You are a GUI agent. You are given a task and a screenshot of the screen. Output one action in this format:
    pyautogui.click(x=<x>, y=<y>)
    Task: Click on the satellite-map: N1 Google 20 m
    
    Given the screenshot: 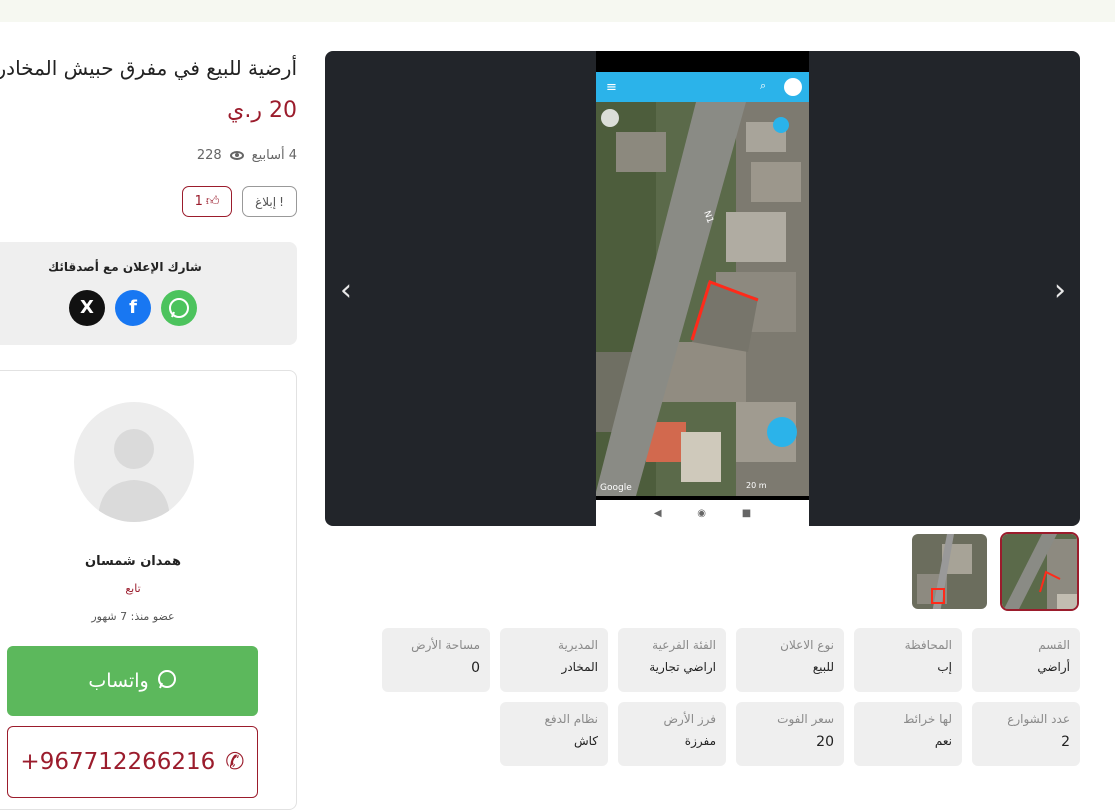 What is the action you would take?
    pyautogui.click(x=702, y=299)
    